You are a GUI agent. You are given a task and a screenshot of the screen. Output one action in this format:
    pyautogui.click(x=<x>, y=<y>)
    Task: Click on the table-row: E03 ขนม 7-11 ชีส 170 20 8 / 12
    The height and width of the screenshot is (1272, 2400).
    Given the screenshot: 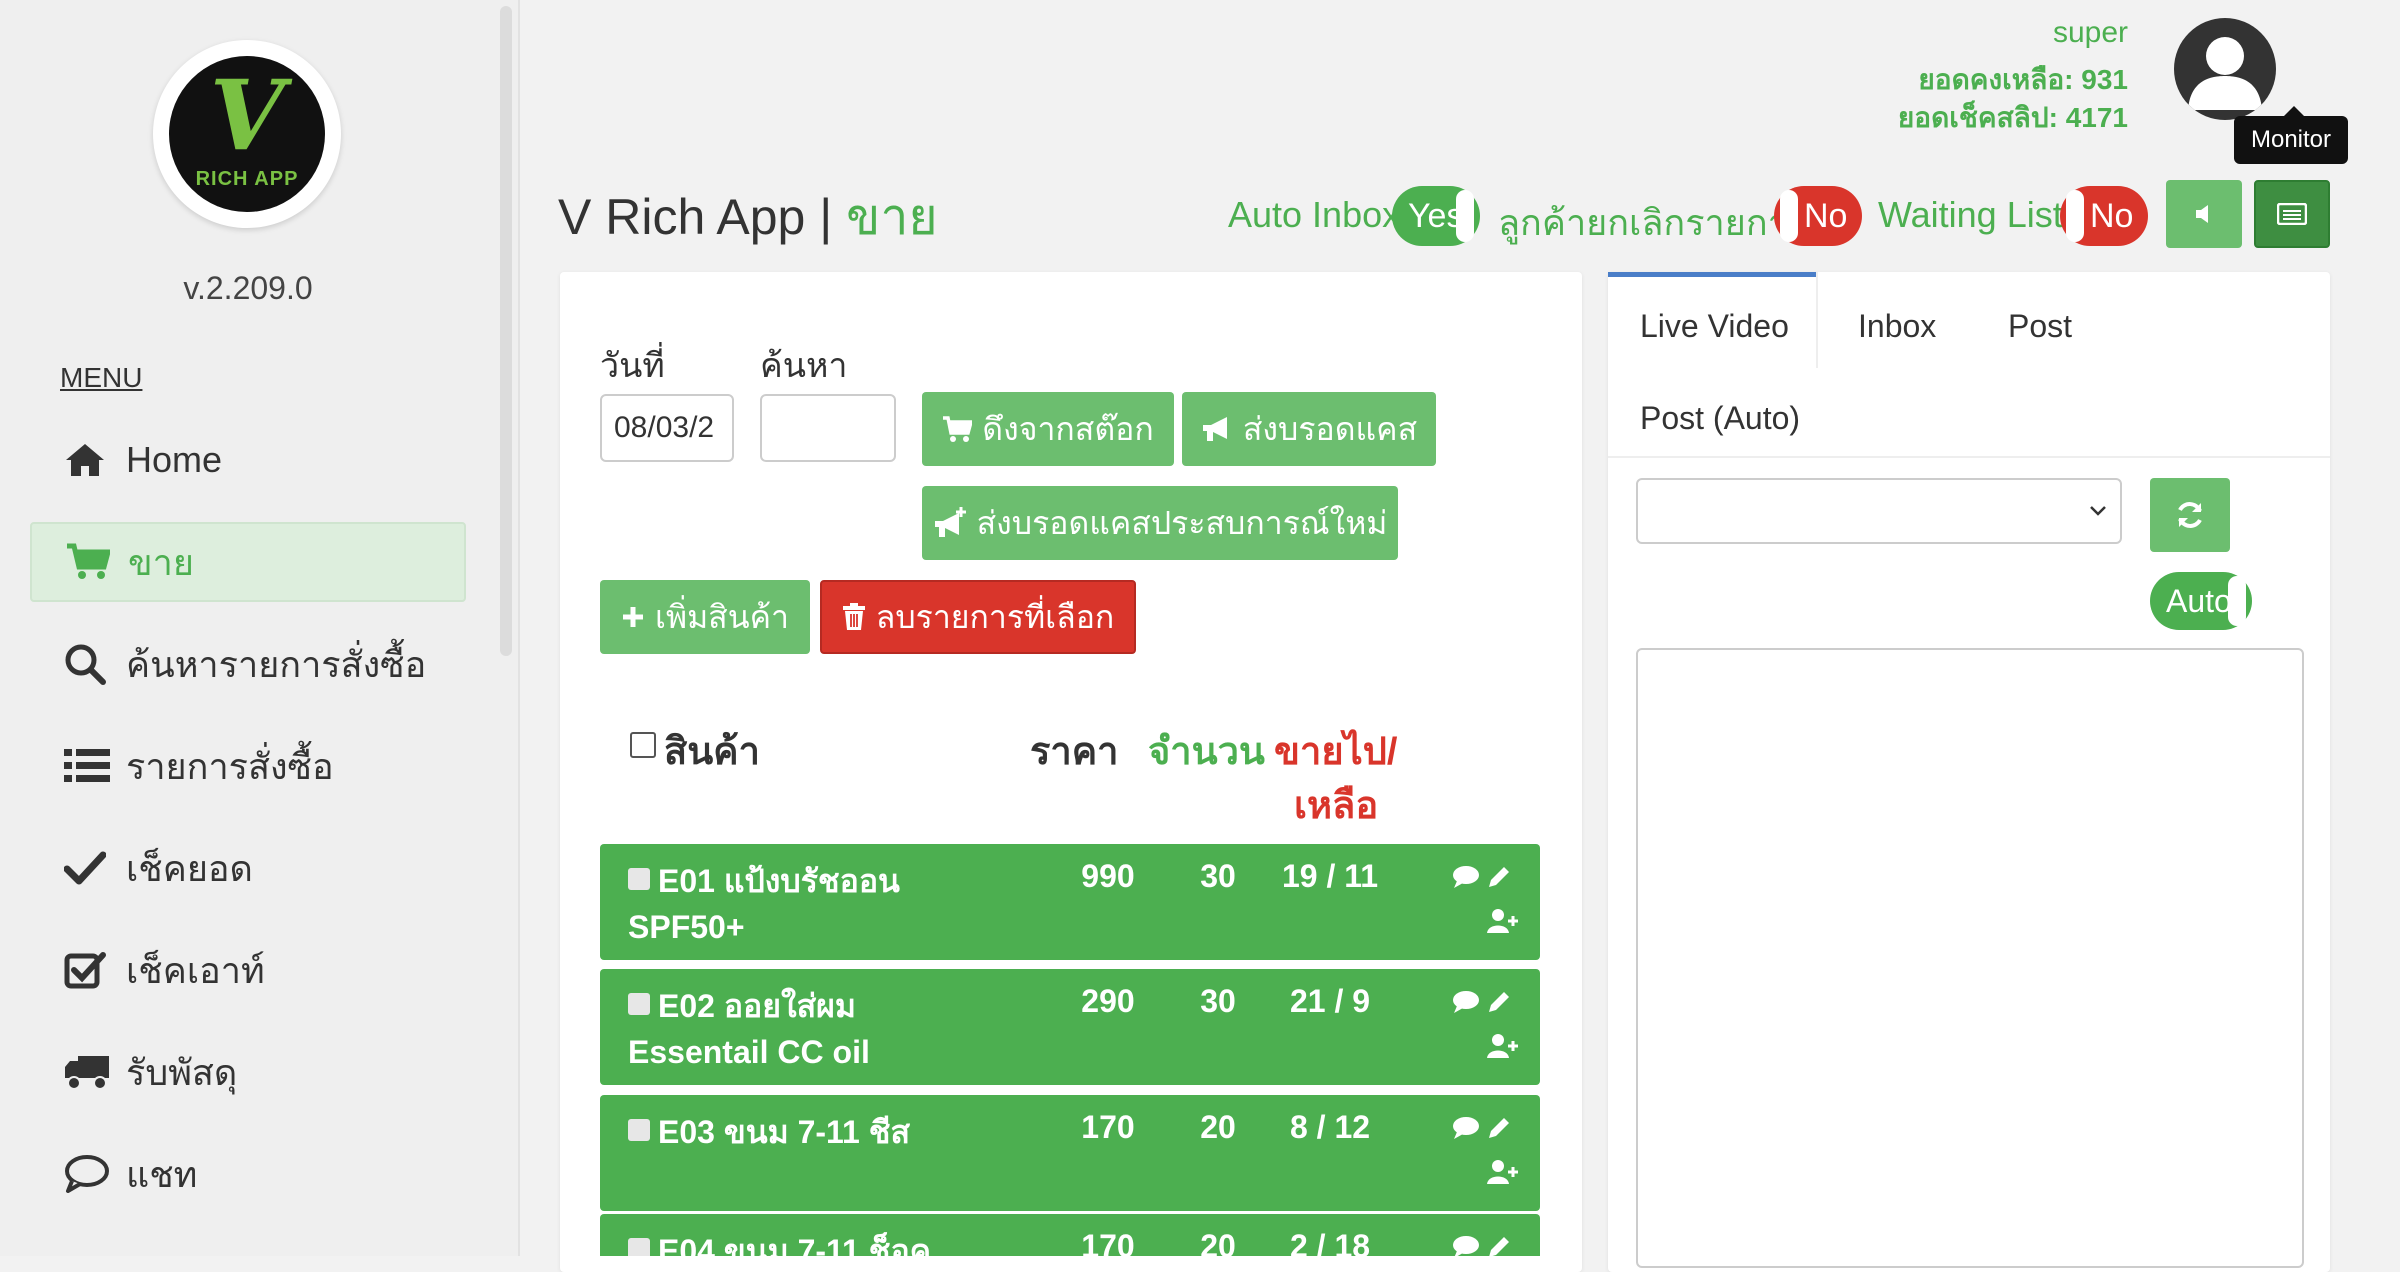 What is the action you would take?
    pyautogui.click(x=1070, y=1153)
    